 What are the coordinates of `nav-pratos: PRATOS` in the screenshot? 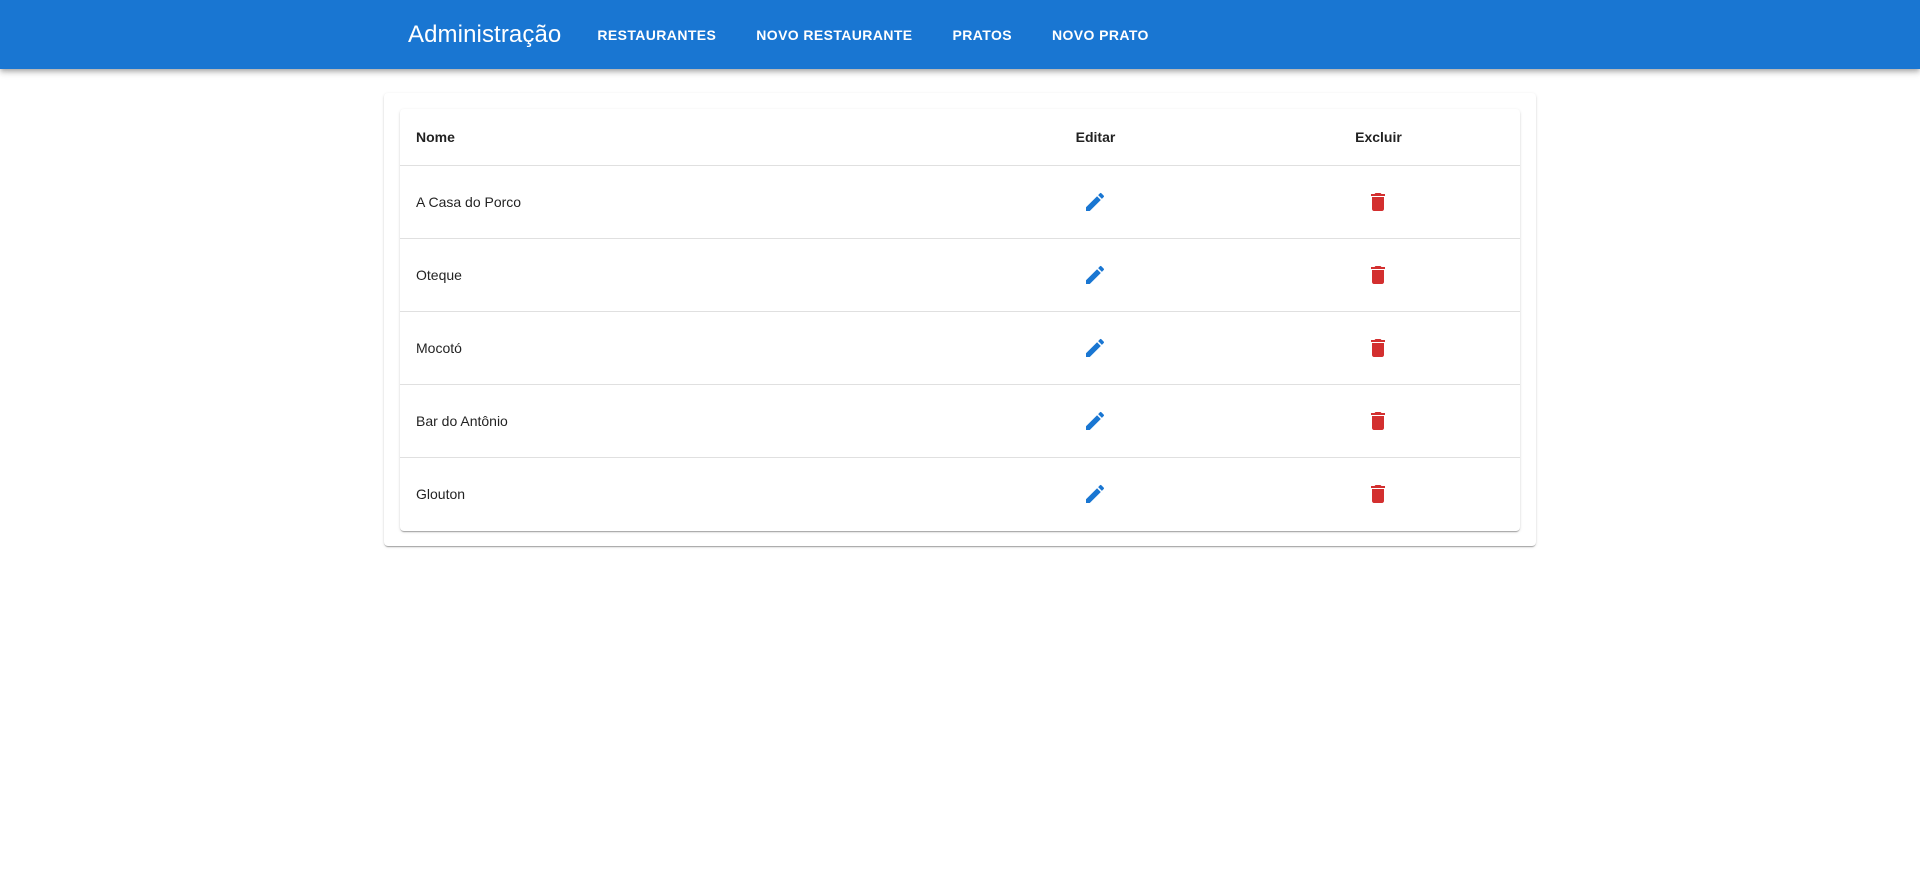 It's located at (982, 35).